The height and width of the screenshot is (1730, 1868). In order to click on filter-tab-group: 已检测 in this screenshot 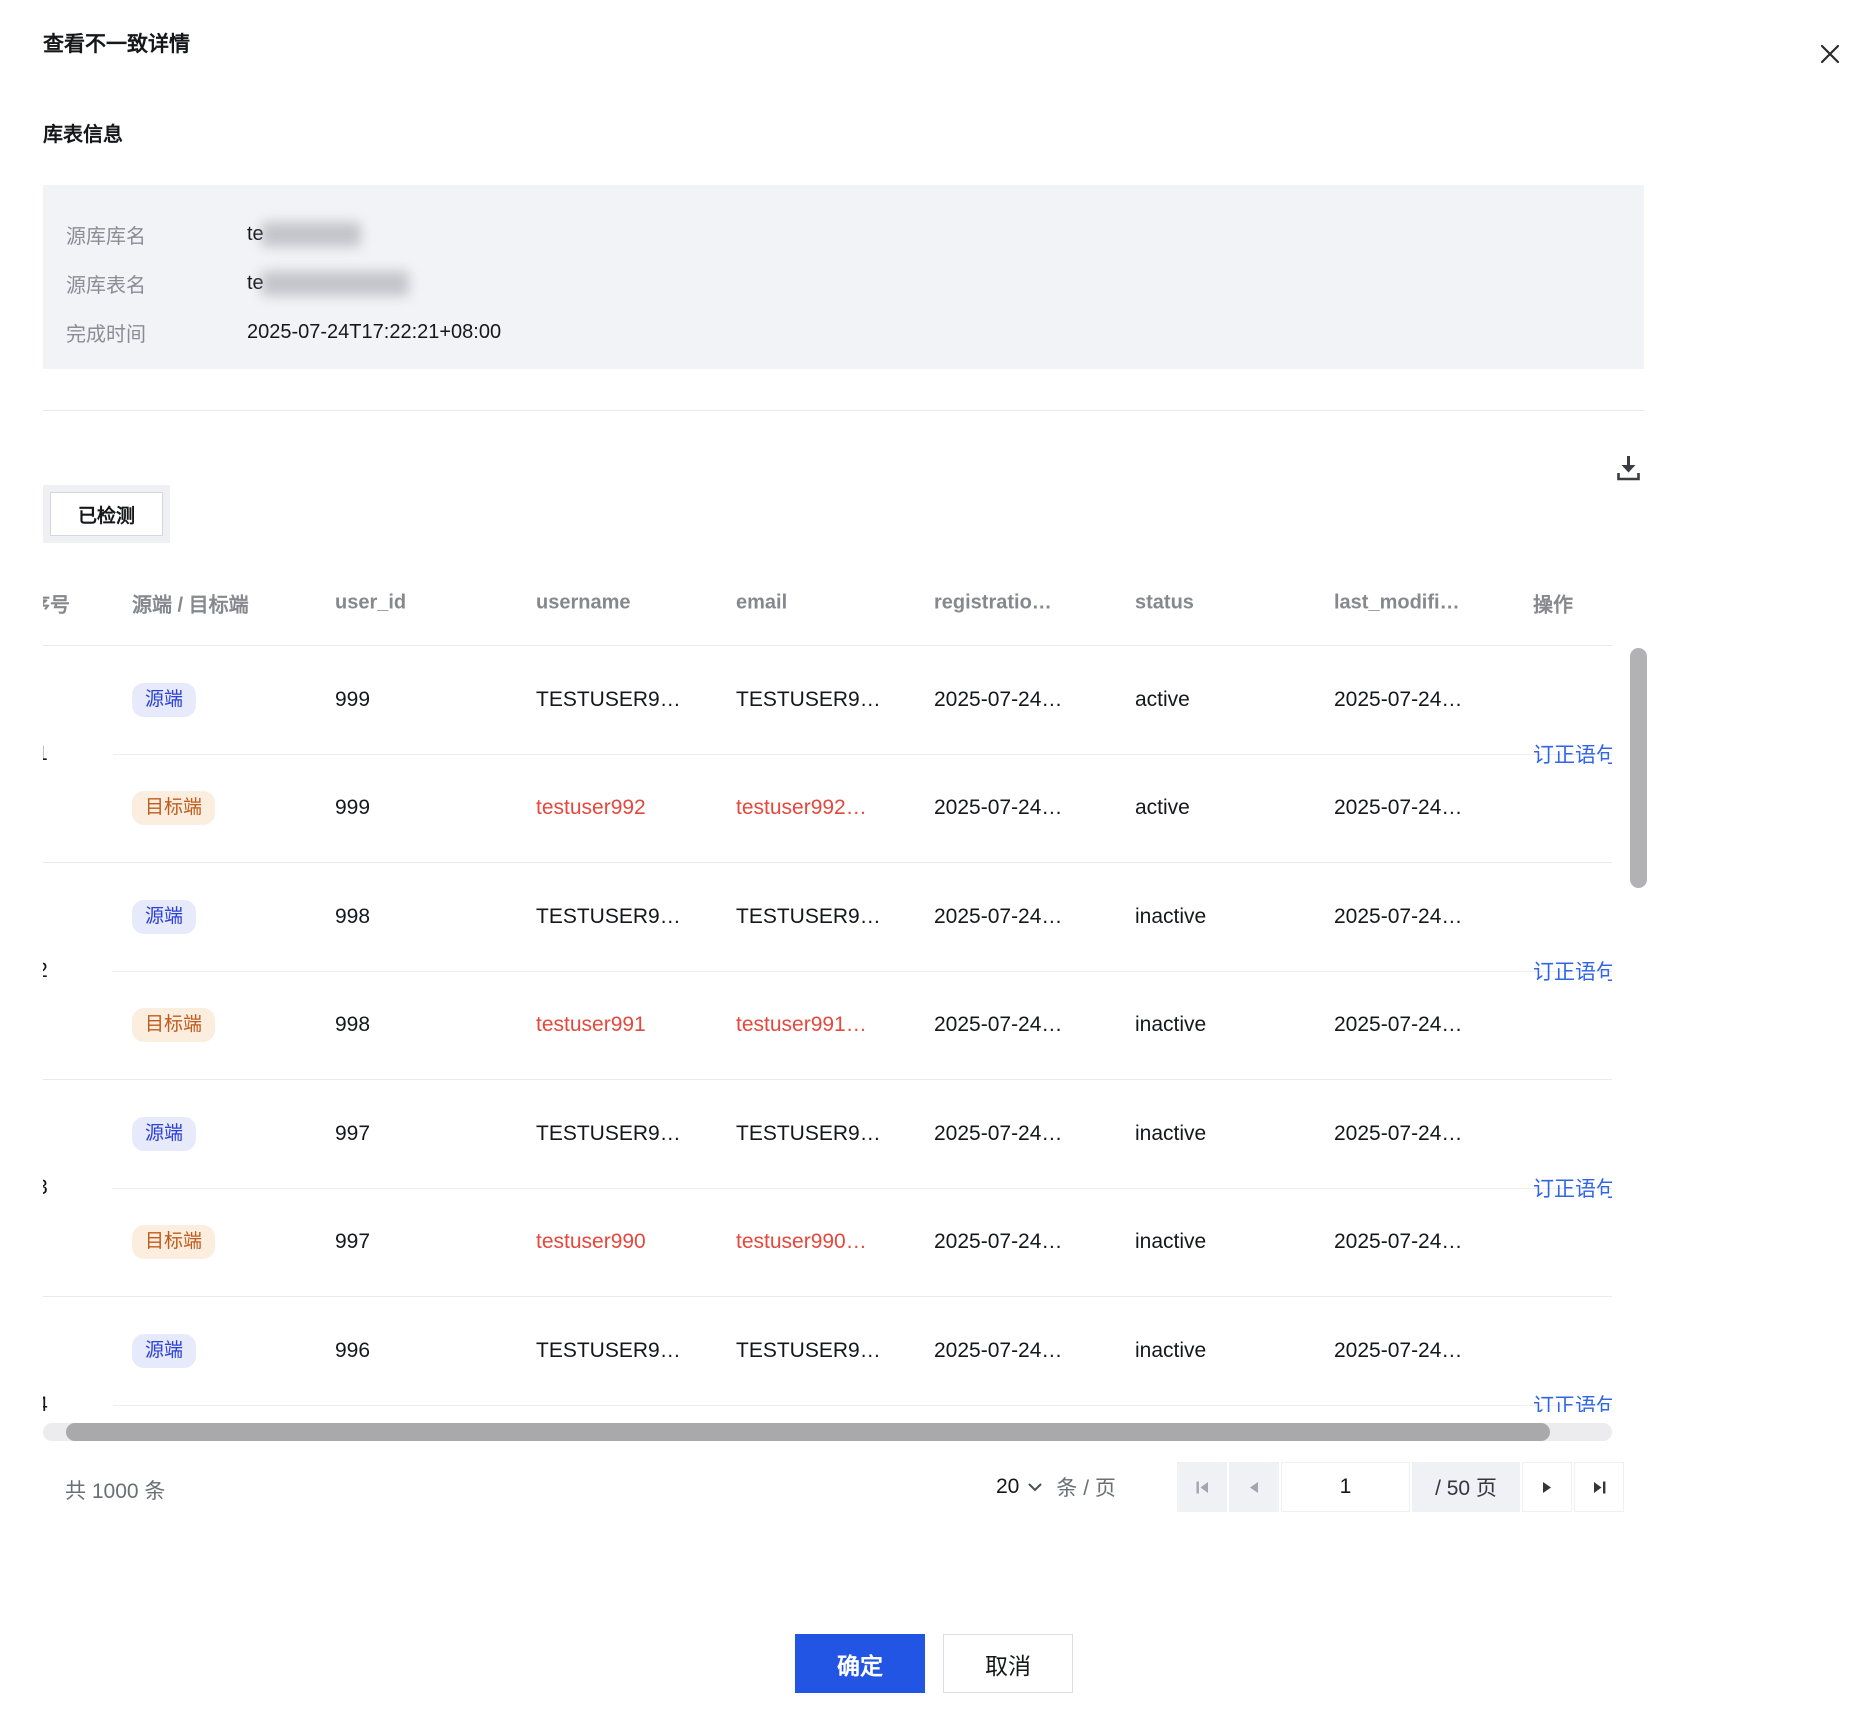, I will do `click(107, 514)`.